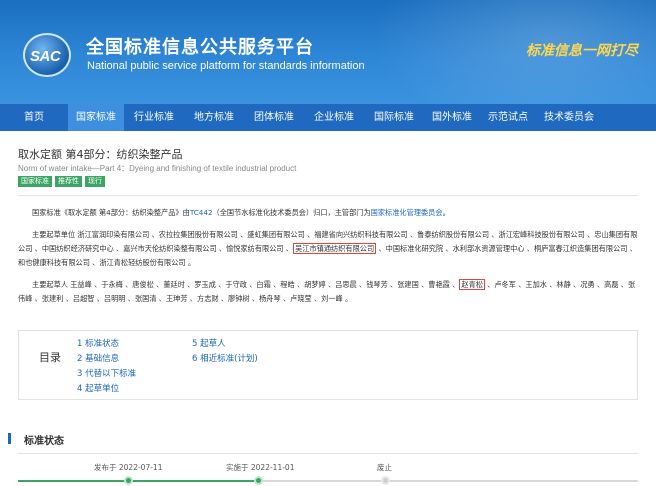 This screenshot has height=486, width=656. Describe the element at coordinates (34, 117) in the screenshot. I see `nav-item-home: 首页` at that location.